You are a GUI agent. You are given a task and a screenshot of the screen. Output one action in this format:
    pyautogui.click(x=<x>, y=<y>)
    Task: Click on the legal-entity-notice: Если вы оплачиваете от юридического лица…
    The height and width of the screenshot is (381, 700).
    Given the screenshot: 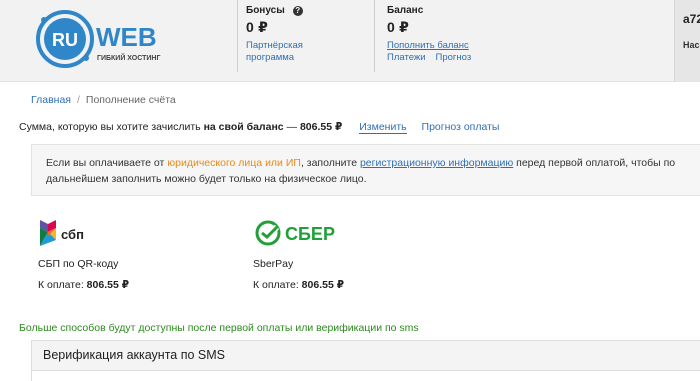 What is the action you would take?
    pyautogui.click(x=365, y=170)
    